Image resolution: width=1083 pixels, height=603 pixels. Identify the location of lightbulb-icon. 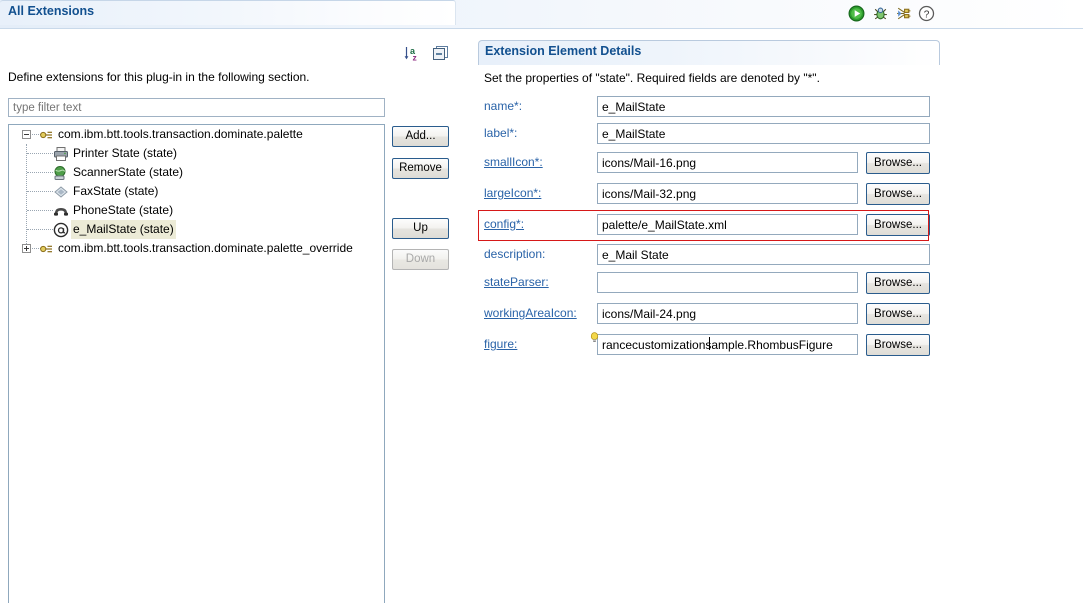
(594, 337).